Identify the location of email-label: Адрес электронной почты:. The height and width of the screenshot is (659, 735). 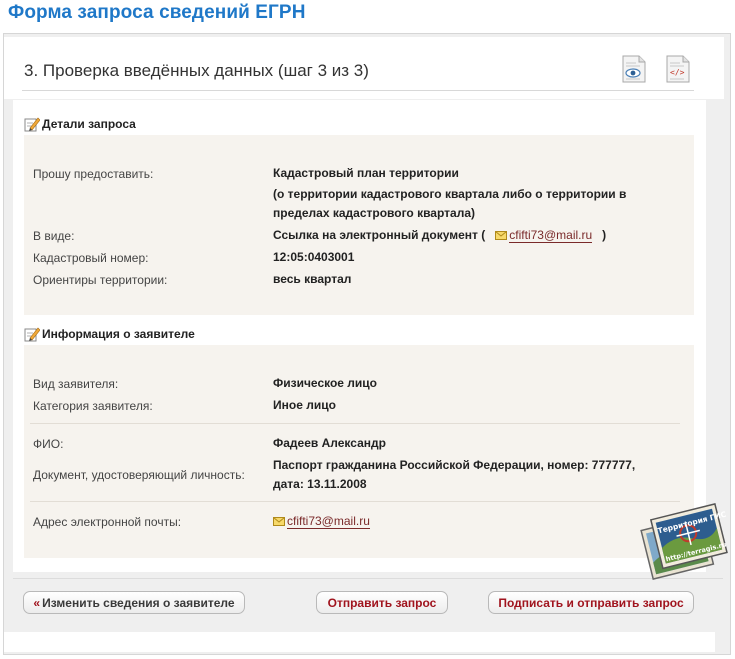
(107, 522).